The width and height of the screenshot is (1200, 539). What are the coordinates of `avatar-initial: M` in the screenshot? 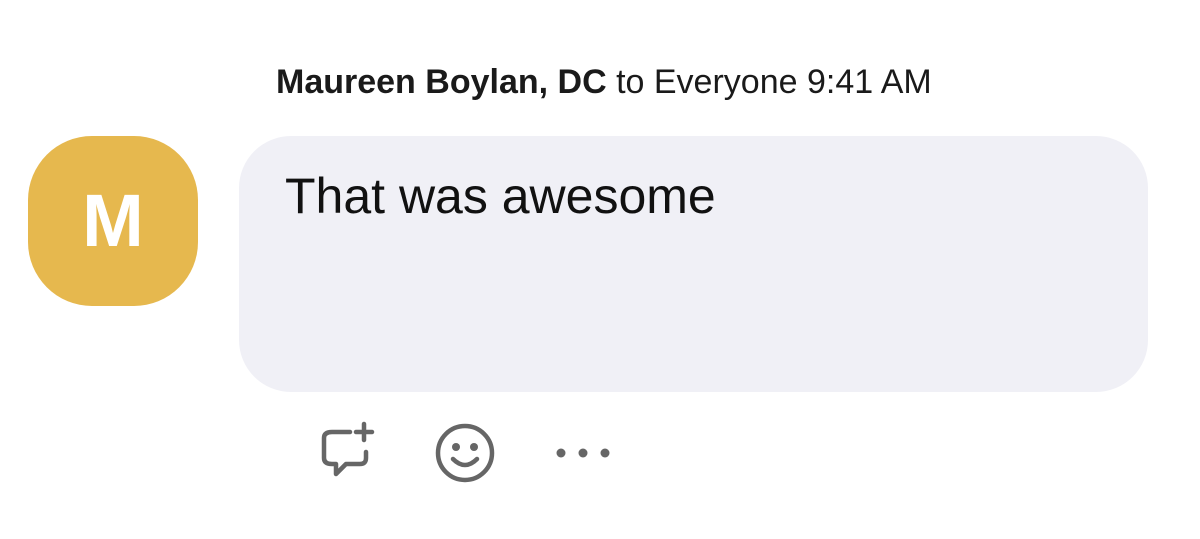 It's located at (113, 220).